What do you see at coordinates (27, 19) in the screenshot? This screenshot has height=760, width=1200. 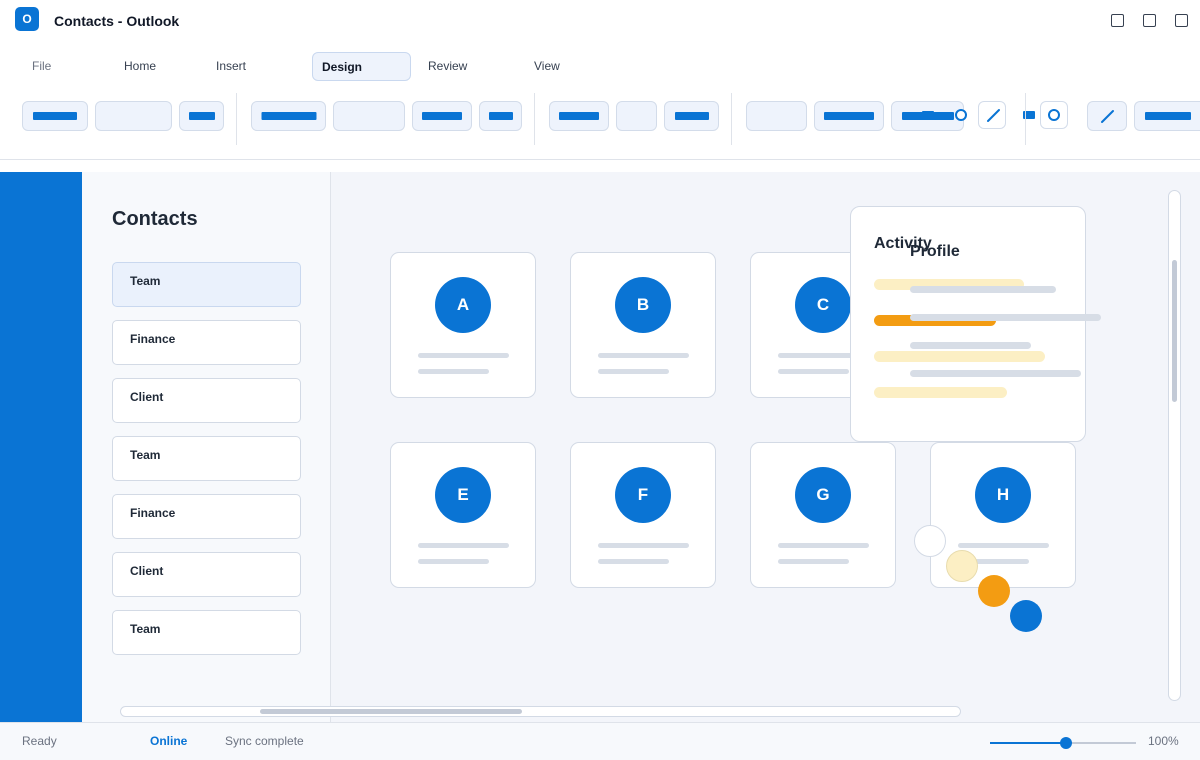 I see `outlook-app-icon: O` at bounding box center [27, 19].